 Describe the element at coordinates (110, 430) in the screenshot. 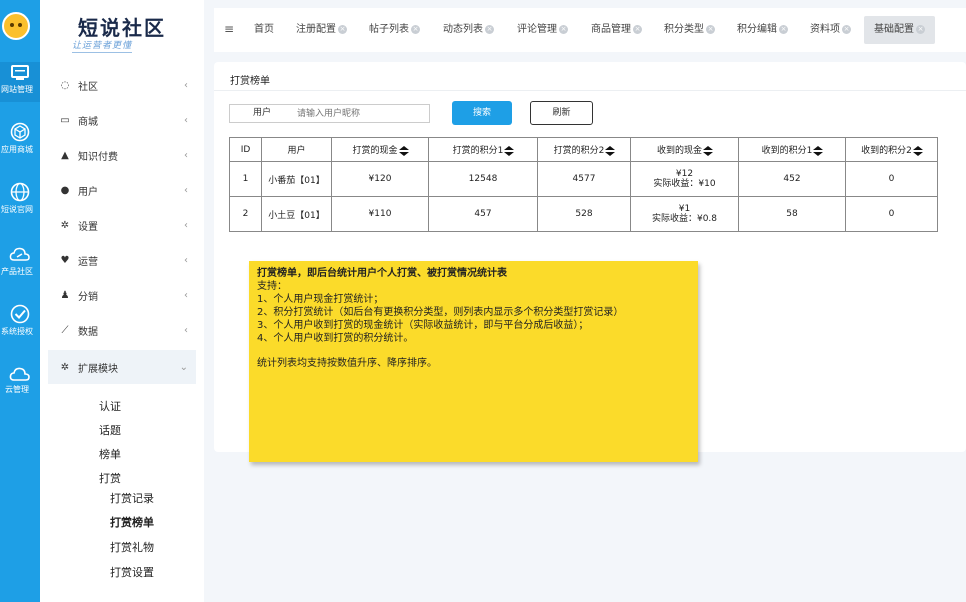

I see `submenu-item-topics: 话题` at that location.